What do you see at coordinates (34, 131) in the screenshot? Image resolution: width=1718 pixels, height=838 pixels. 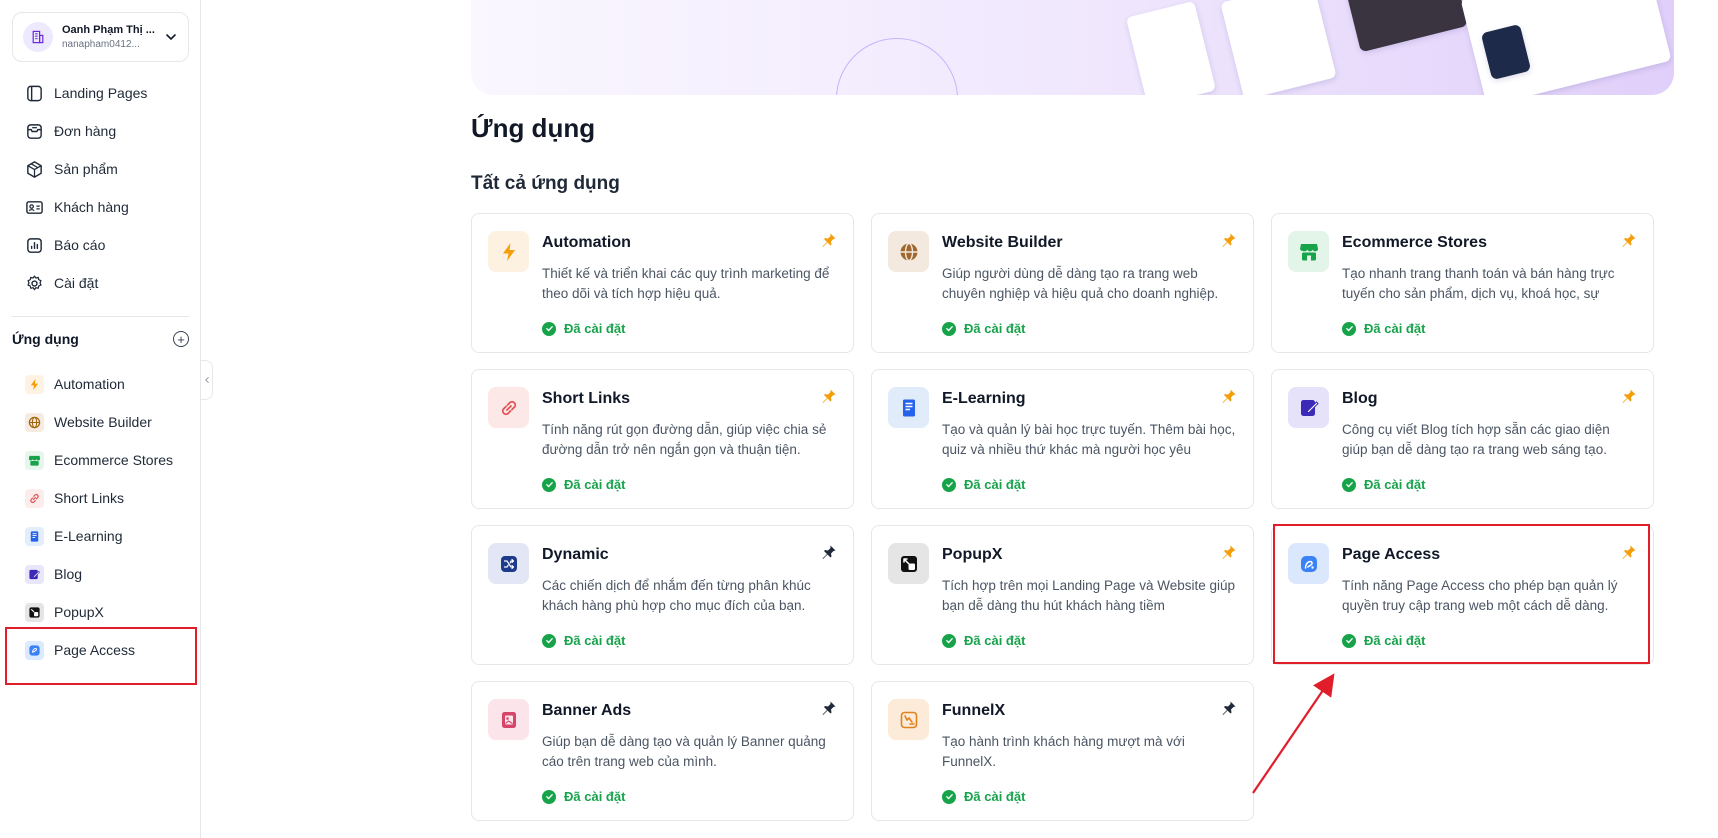 I see `orders-icon` at bounding box center [34, 131].